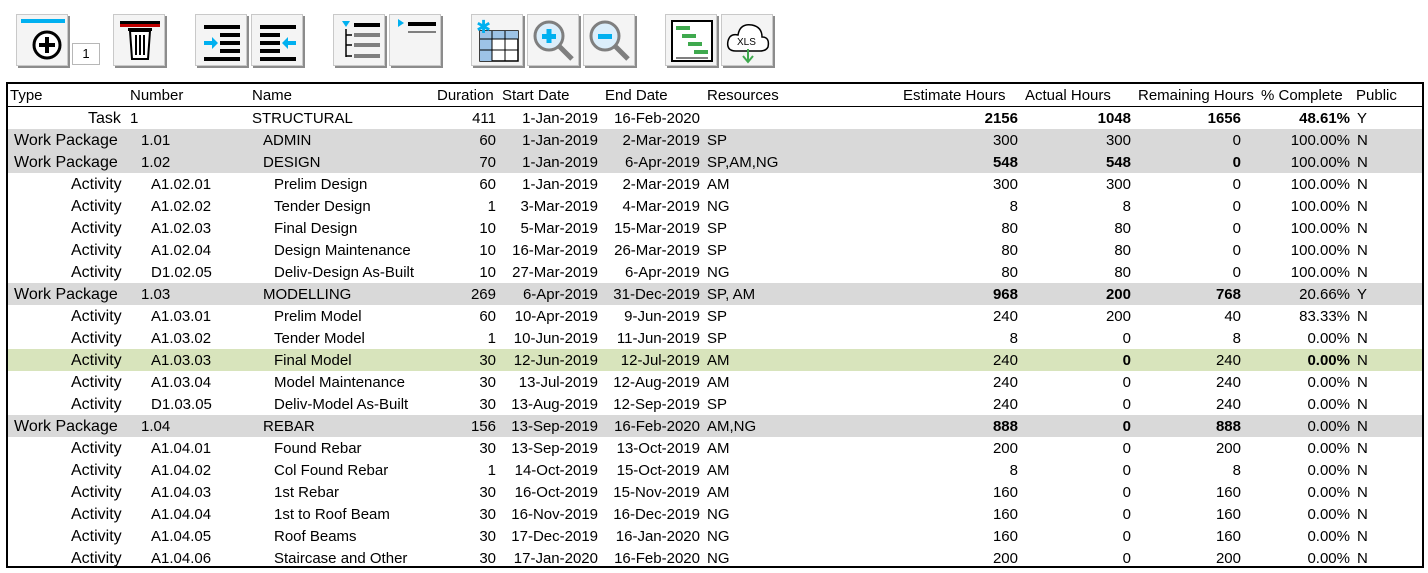 Image resolution: width=1428 pixels, height=573 pixels. I want to click on actual-hours-cell: 80, so click(1122, 250).